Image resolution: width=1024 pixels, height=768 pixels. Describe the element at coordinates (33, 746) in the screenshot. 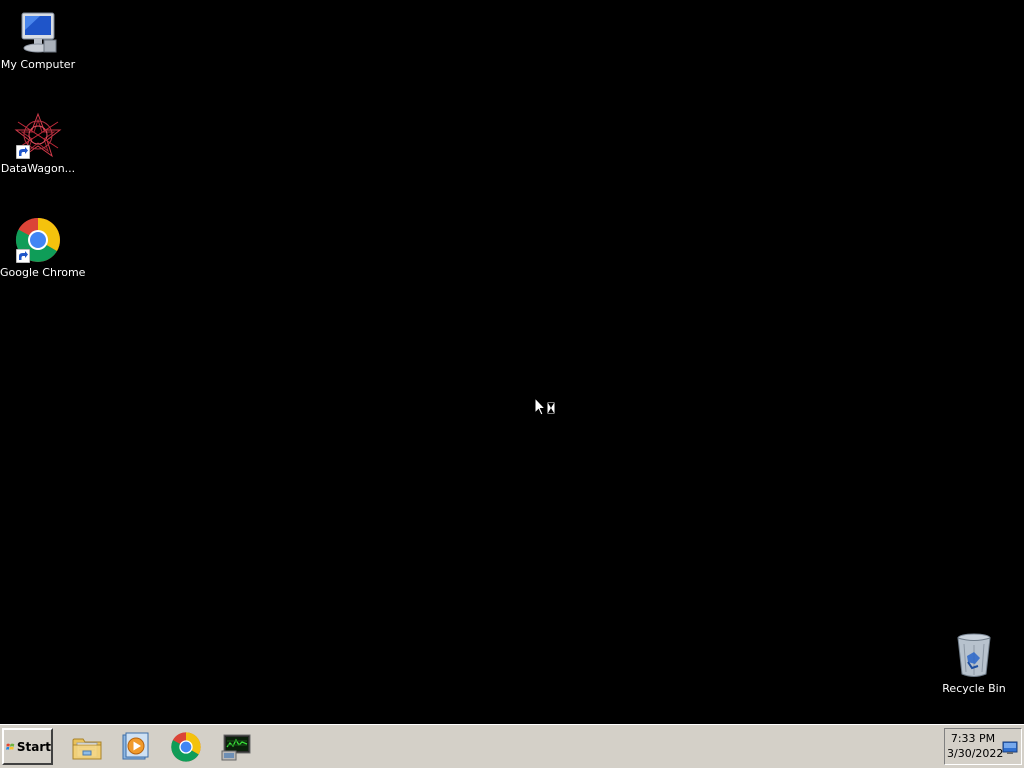

I see `start-label: Start` at that location.